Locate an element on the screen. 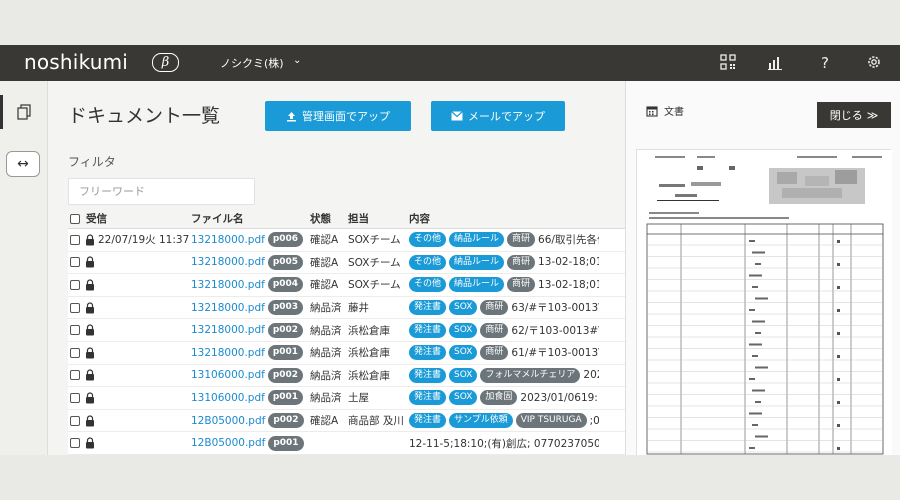  page-badge: p003 is located at coordinates (285, 308).